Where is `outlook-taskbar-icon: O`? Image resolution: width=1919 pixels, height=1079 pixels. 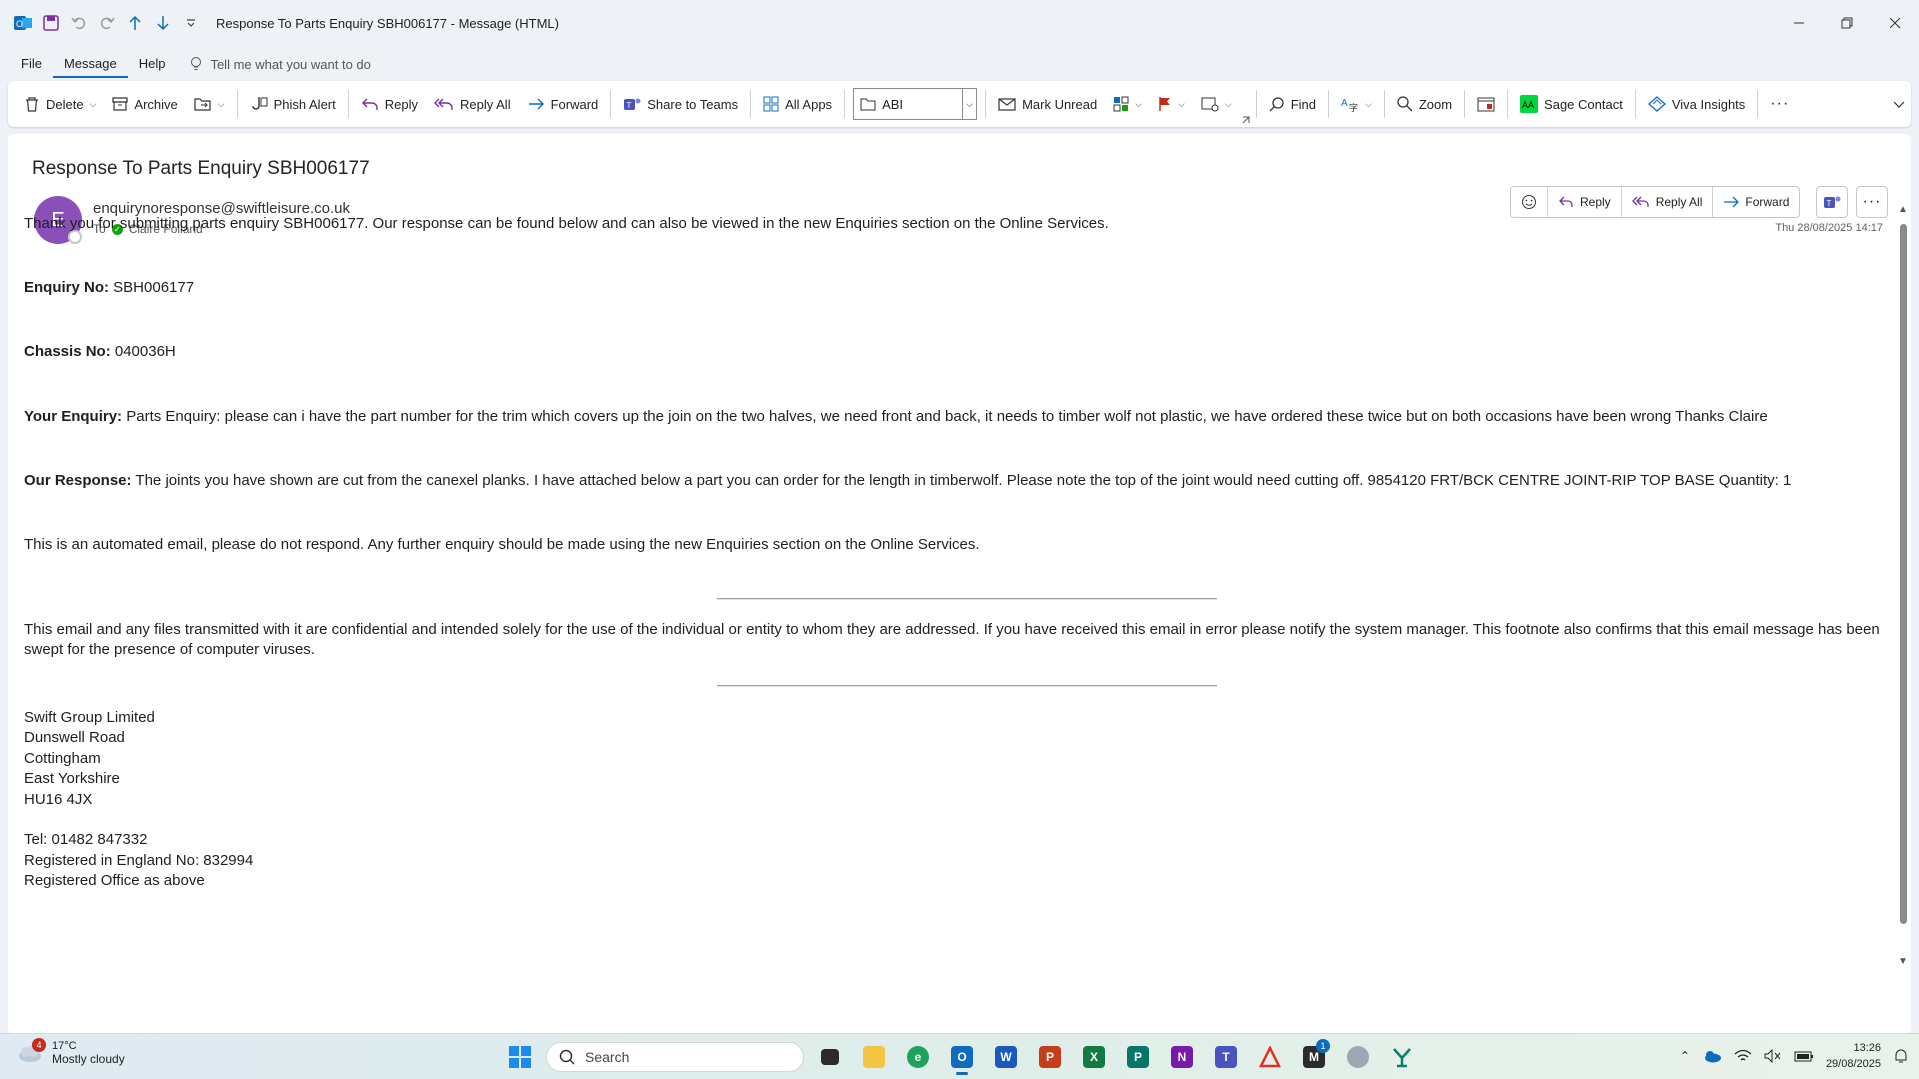
outlook-taskbar-icon: O is located at coordinates (962, 1057).